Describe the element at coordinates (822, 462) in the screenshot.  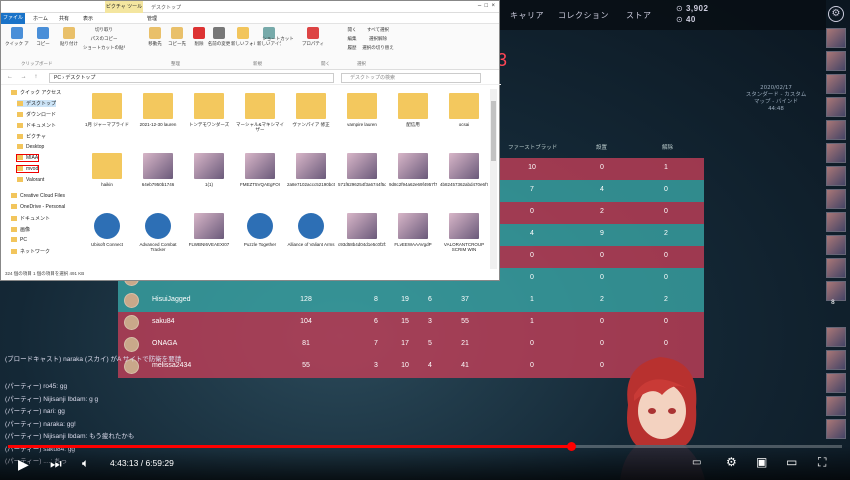
I see `fullscreen-icon: ⛶` at that location.